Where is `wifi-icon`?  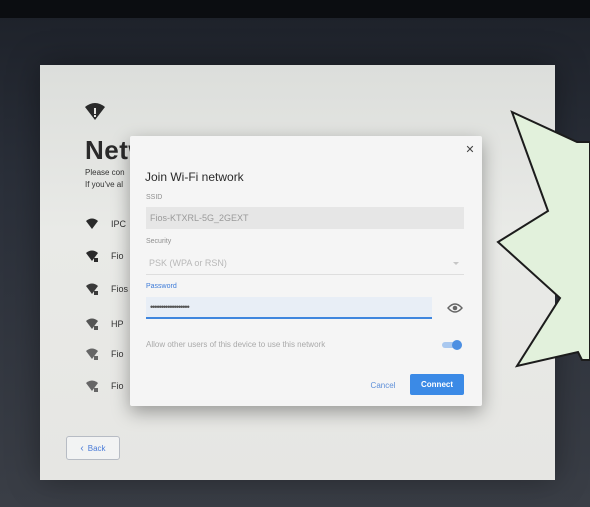 wifi-icon is located at coordinates (95, 111).